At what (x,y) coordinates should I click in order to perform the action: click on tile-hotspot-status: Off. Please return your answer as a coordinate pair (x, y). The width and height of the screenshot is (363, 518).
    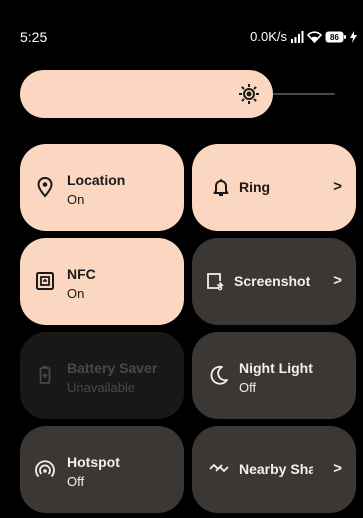
    Looking at the image, I should click on (76, 481).